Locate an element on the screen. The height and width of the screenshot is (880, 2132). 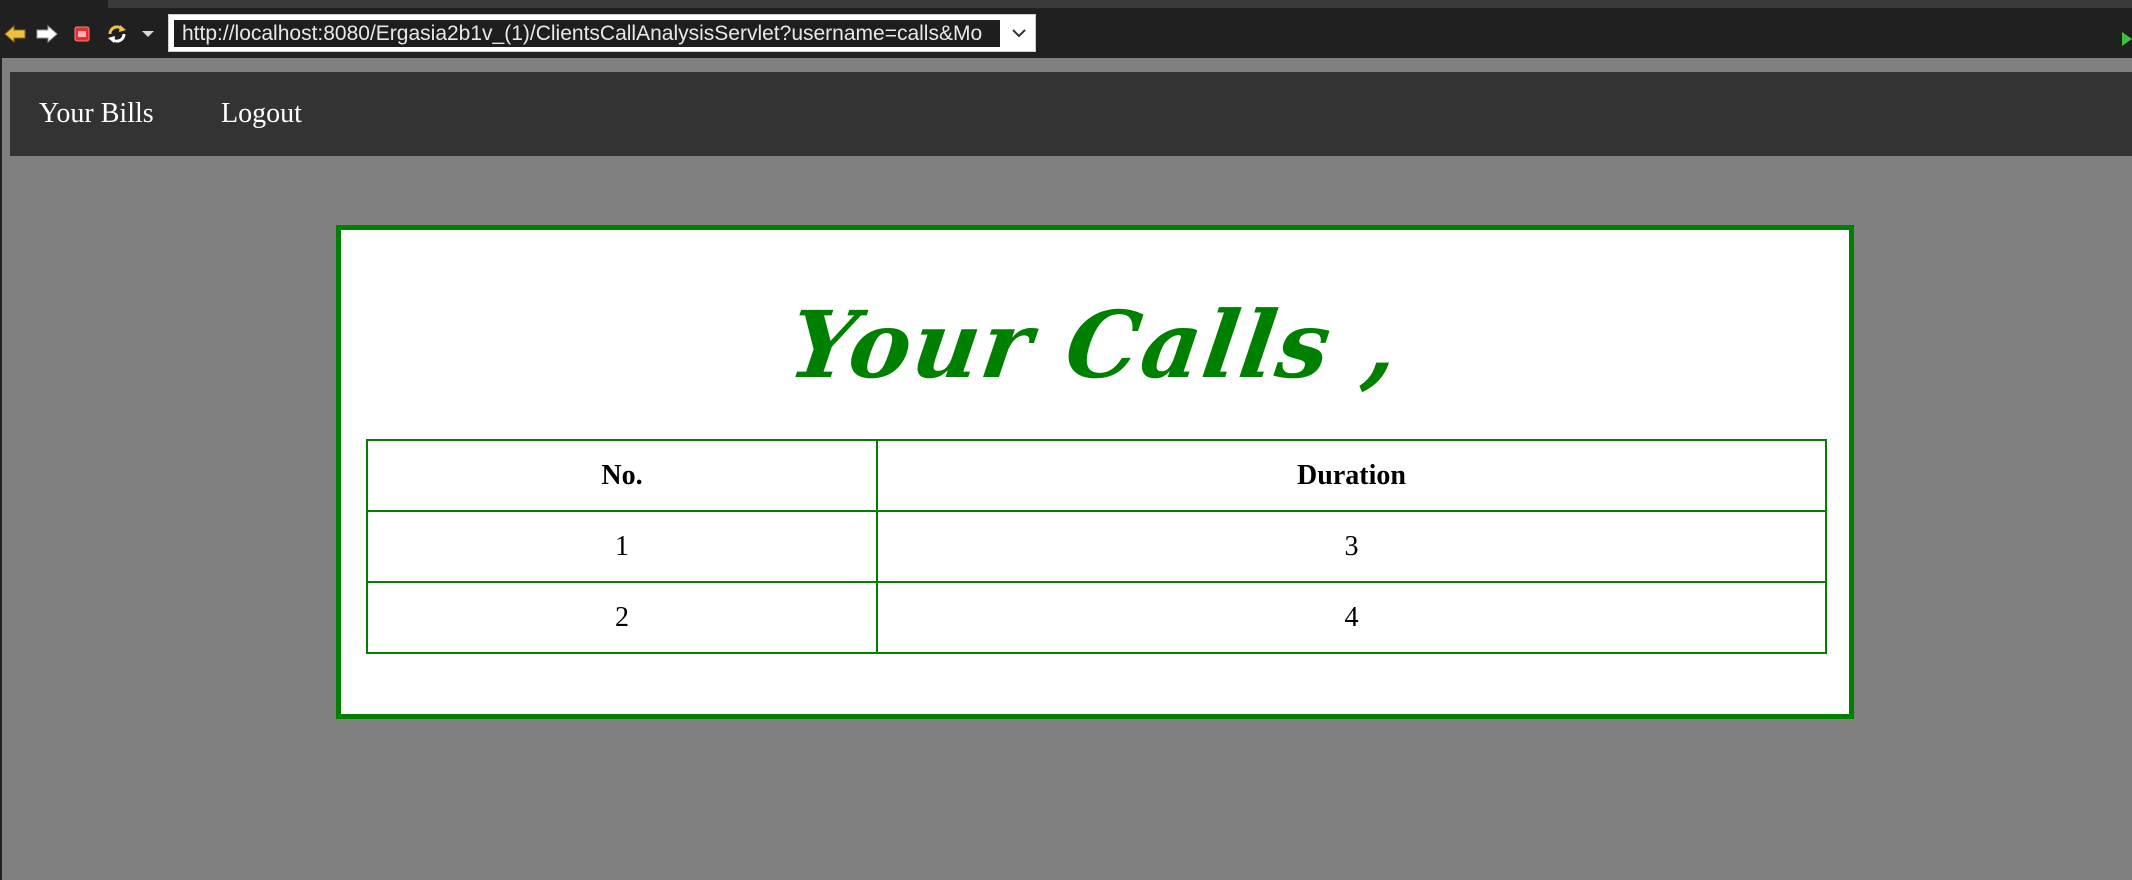
cell-duration: 3 is located at coordinates (1351, 546).